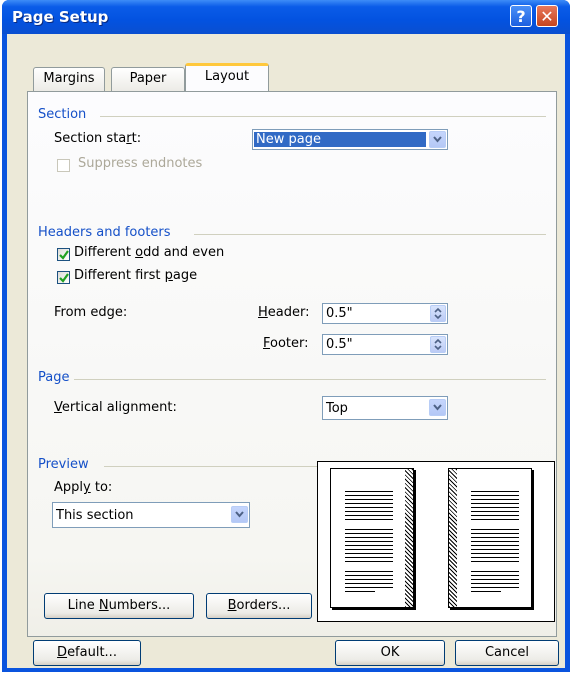 The height and width of the screenshot is (674, 572). Describe the element at coordinates (310, 379) in the screenshot. I see `page-divider` at that location.